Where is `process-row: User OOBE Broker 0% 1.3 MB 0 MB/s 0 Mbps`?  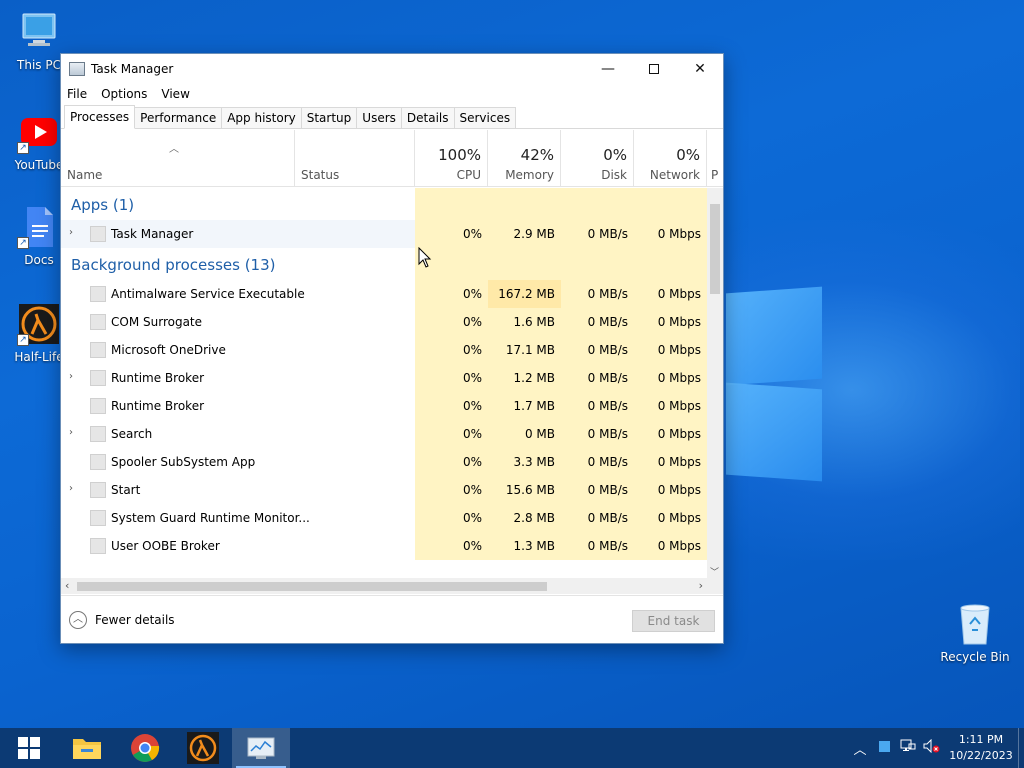
process-row: User OOBE Broker 0% 1.3 MB 0 MB/s 0 Mbps is located at coordinates (384, 546).